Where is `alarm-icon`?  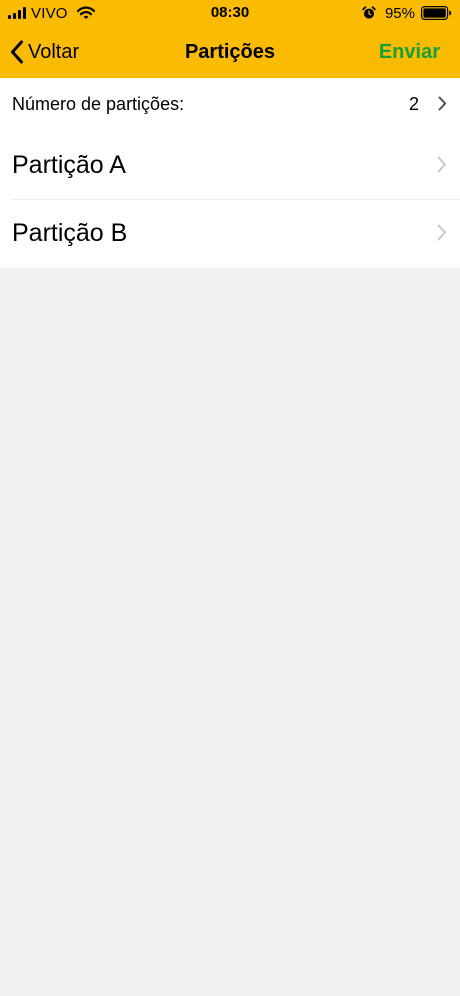 alarm-icon is located at coordinates (369, 13).